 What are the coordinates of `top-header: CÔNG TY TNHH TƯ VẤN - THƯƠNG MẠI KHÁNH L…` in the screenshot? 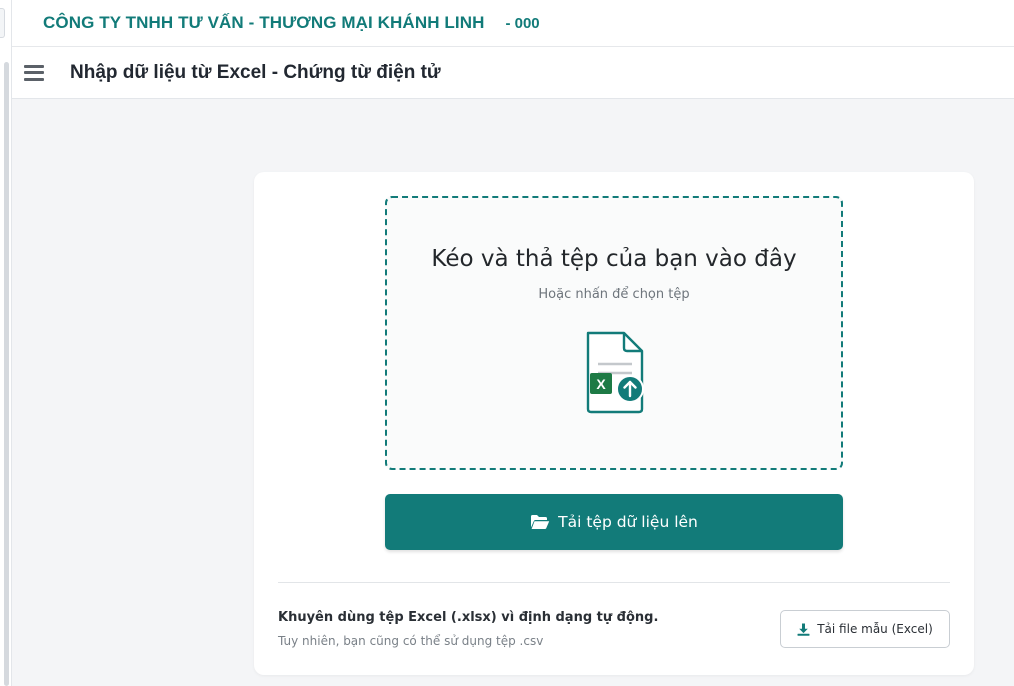 It's located at (513, 23).